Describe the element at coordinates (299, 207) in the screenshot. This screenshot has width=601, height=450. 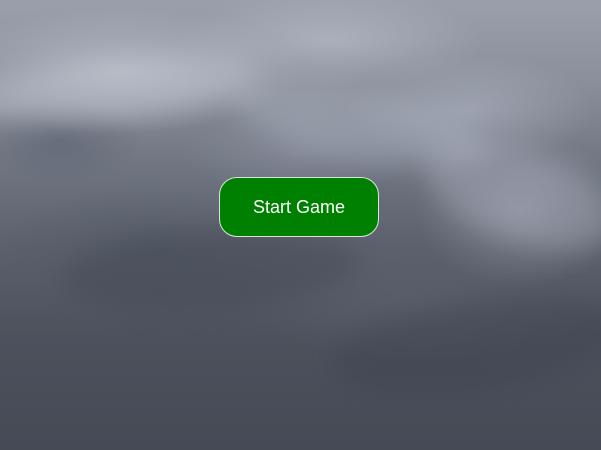
I see `start-game-button: Start Game` at that location.